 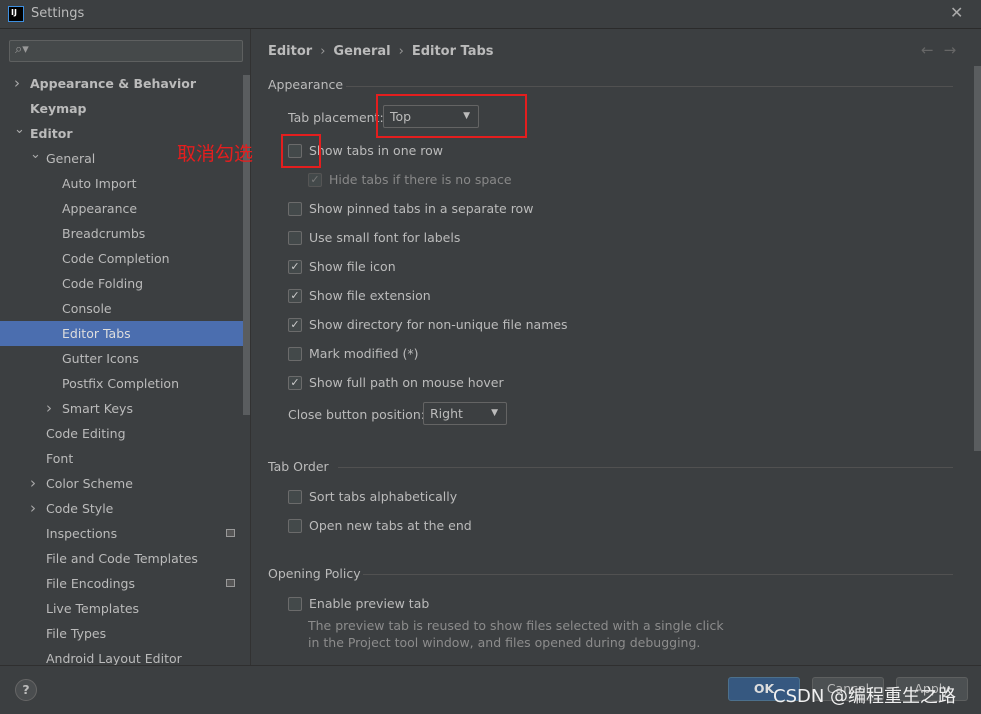 What do you see at coordinates (406, 382) in the screenshot?
I see `checkbox-label: Show full path on mouse hover` at bounding box center [406, 382].